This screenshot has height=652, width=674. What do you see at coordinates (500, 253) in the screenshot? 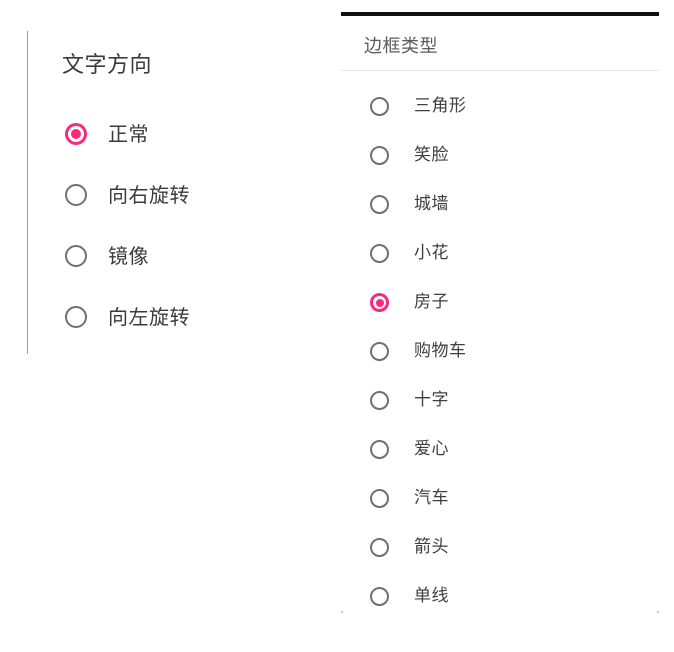
I see `border-type-option-row: 小花` at bounding box center [500, 253].